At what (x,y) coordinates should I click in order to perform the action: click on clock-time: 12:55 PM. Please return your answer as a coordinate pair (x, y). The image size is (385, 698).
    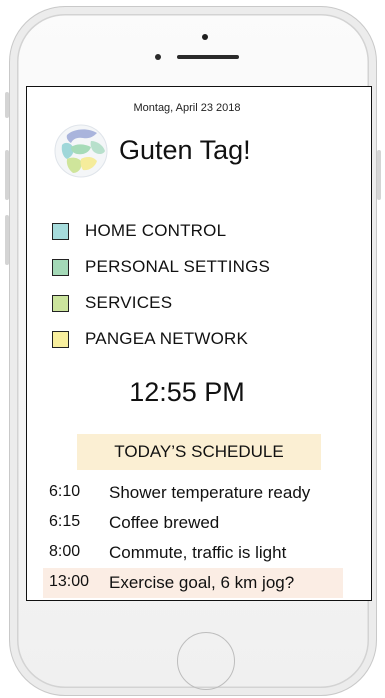
    Looking at the image, I should click on (187, 392).